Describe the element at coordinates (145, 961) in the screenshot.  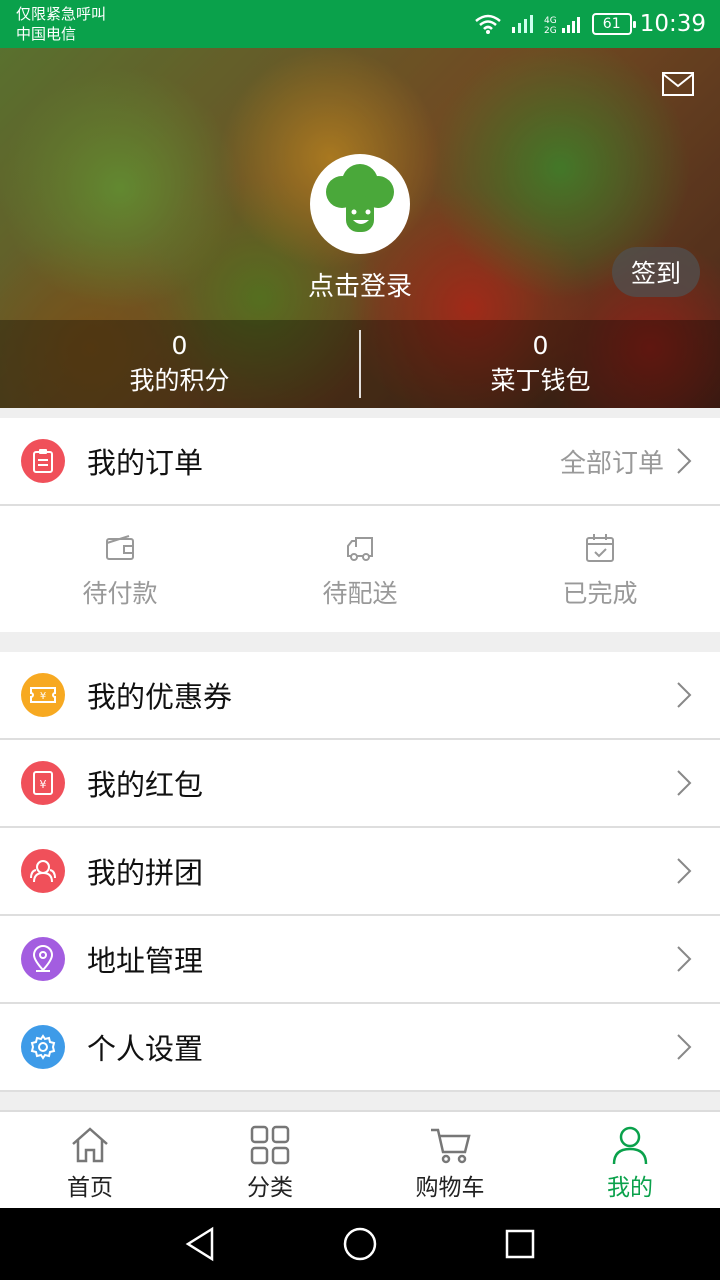
I see `menu-item-label: 地址管理` at that location.